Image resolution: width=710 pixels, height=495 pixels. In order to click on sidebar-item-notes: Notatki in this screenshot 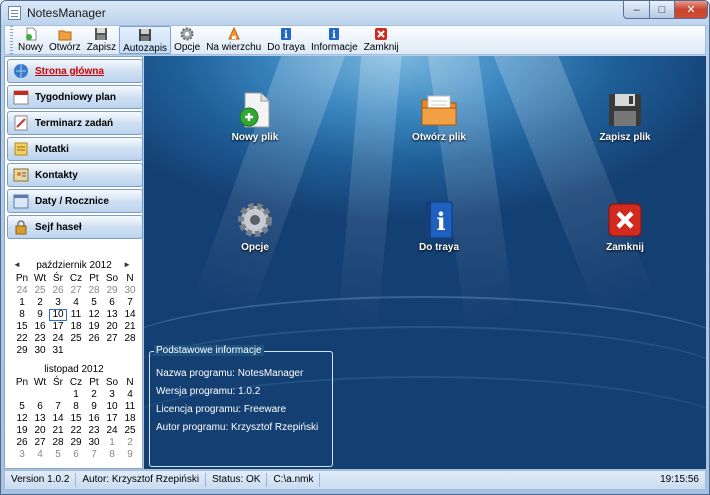, I will do `click(75, 149)`.